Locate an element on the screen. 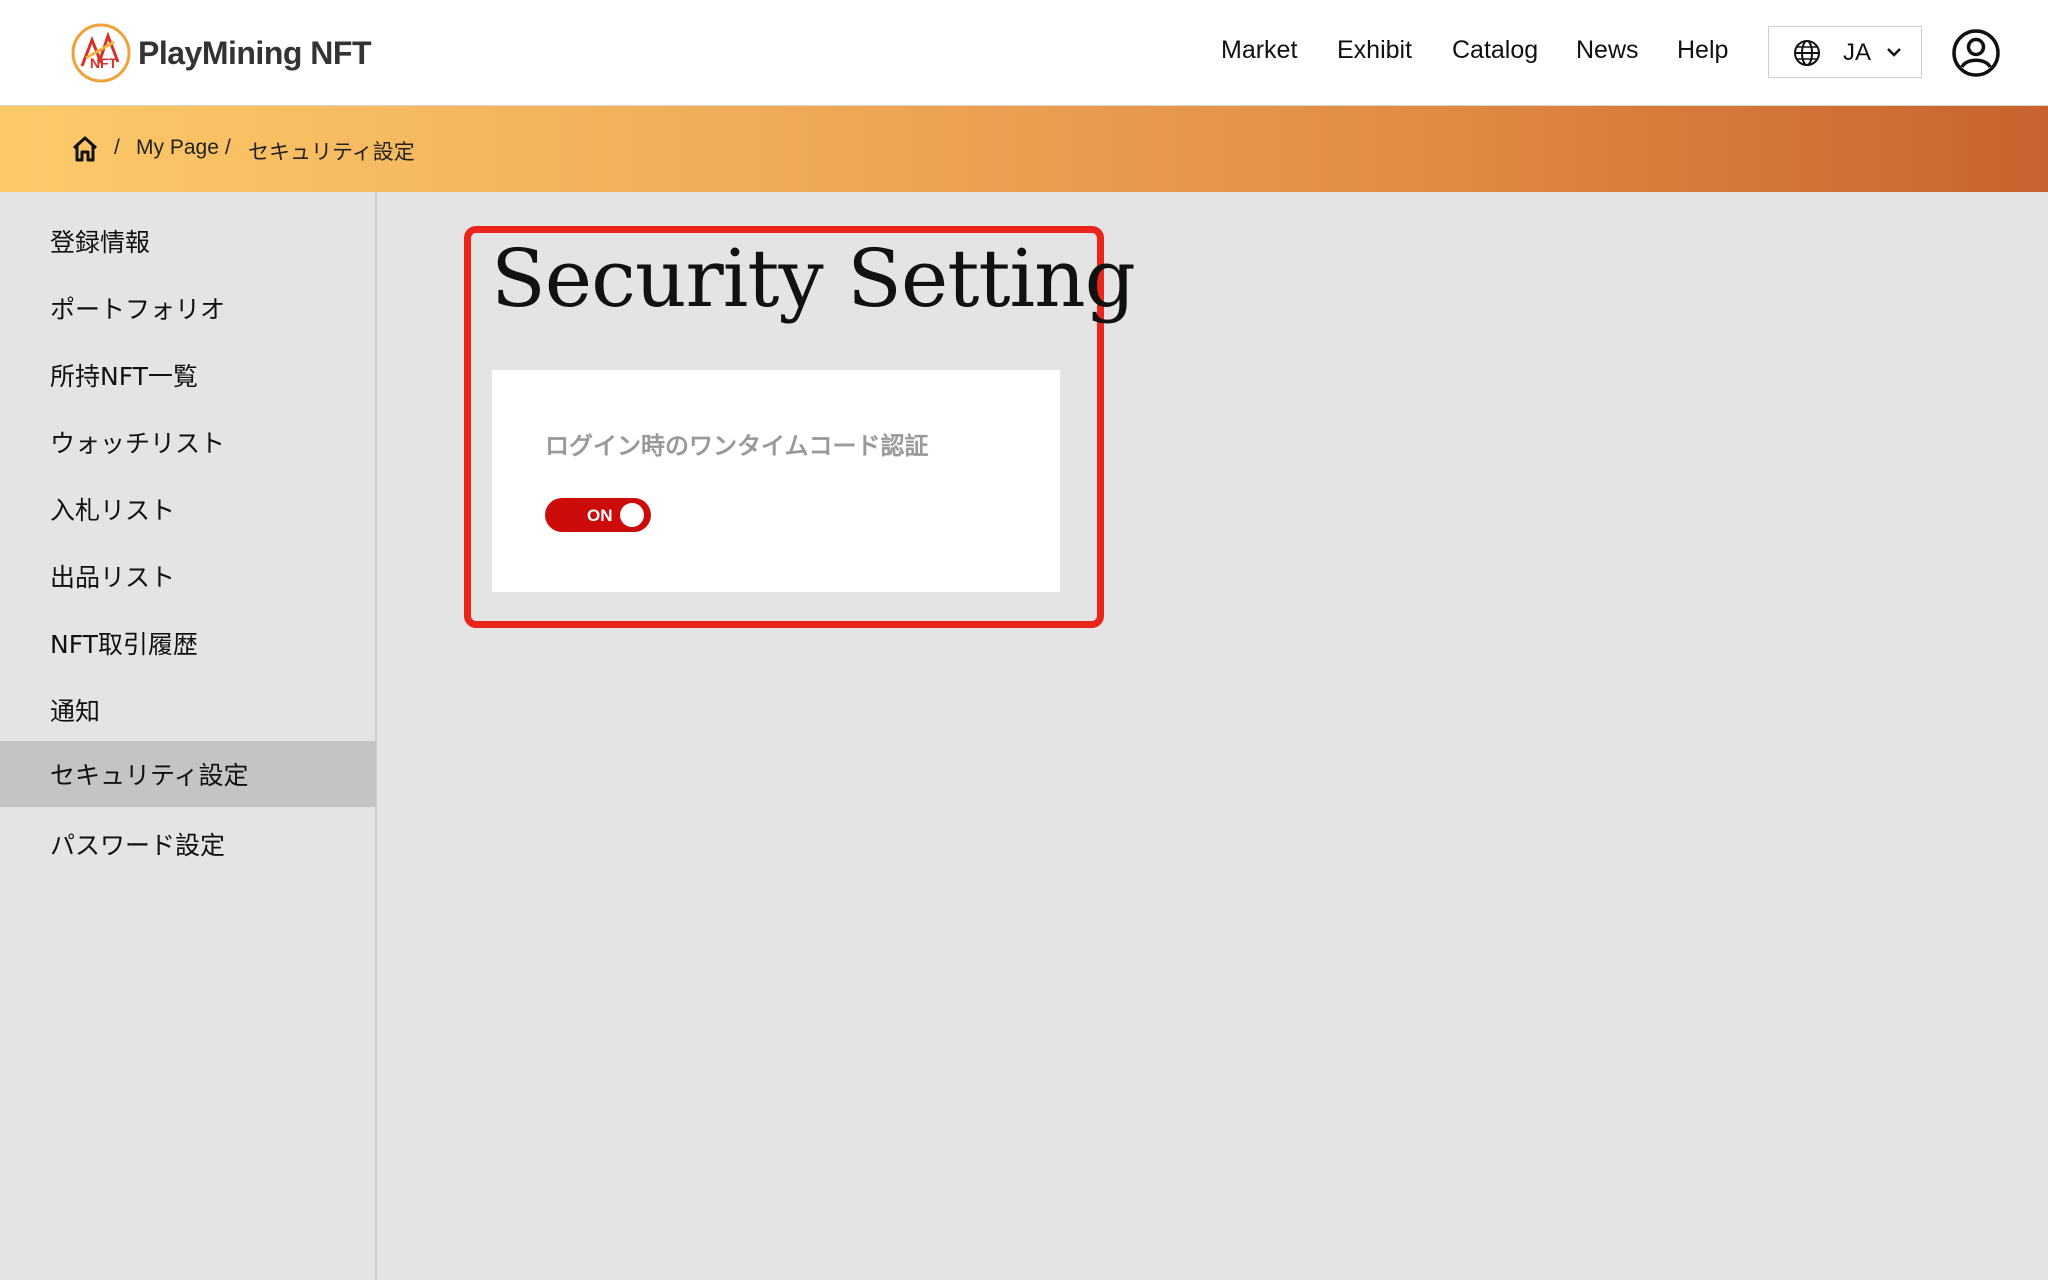 Image resolution: width=2048 pixels, height=1280 pixels. sidebar-item-portfolio: ポートフォリオ is located at coordinates (188, 308).